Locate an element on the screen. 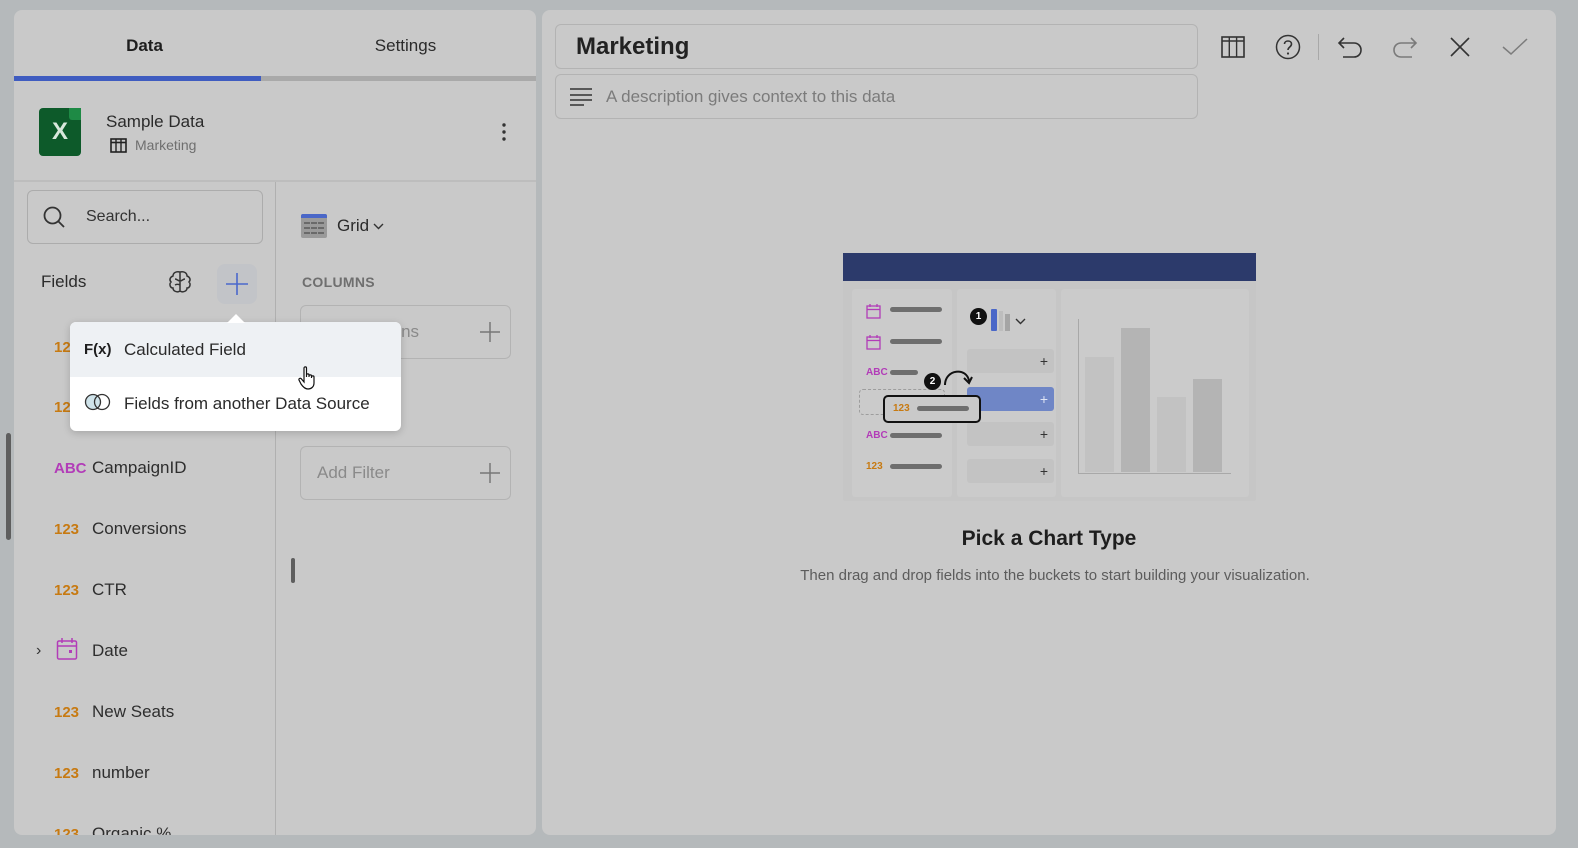 The width and height of the screenshot is (1578, 848). redo-icon is located at coordinates (1405, 47).